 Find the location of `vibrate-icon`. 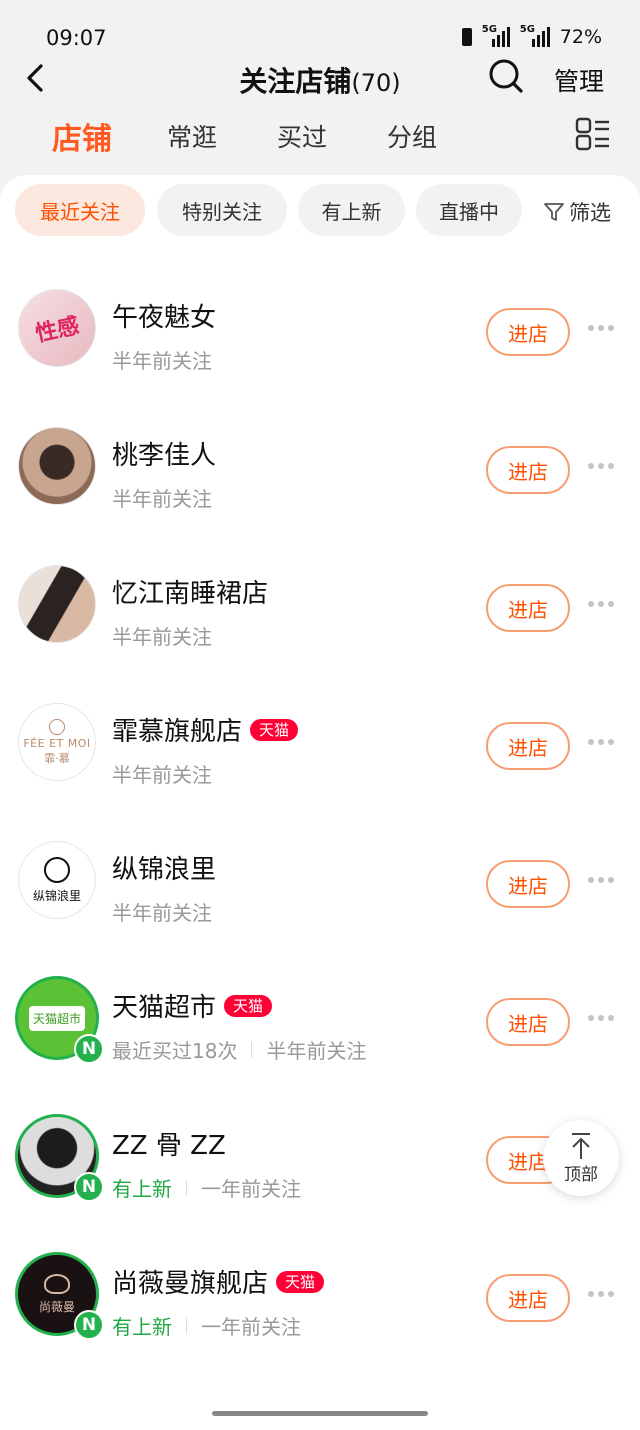

vibrate-icon is located at coordinates (466, 37).